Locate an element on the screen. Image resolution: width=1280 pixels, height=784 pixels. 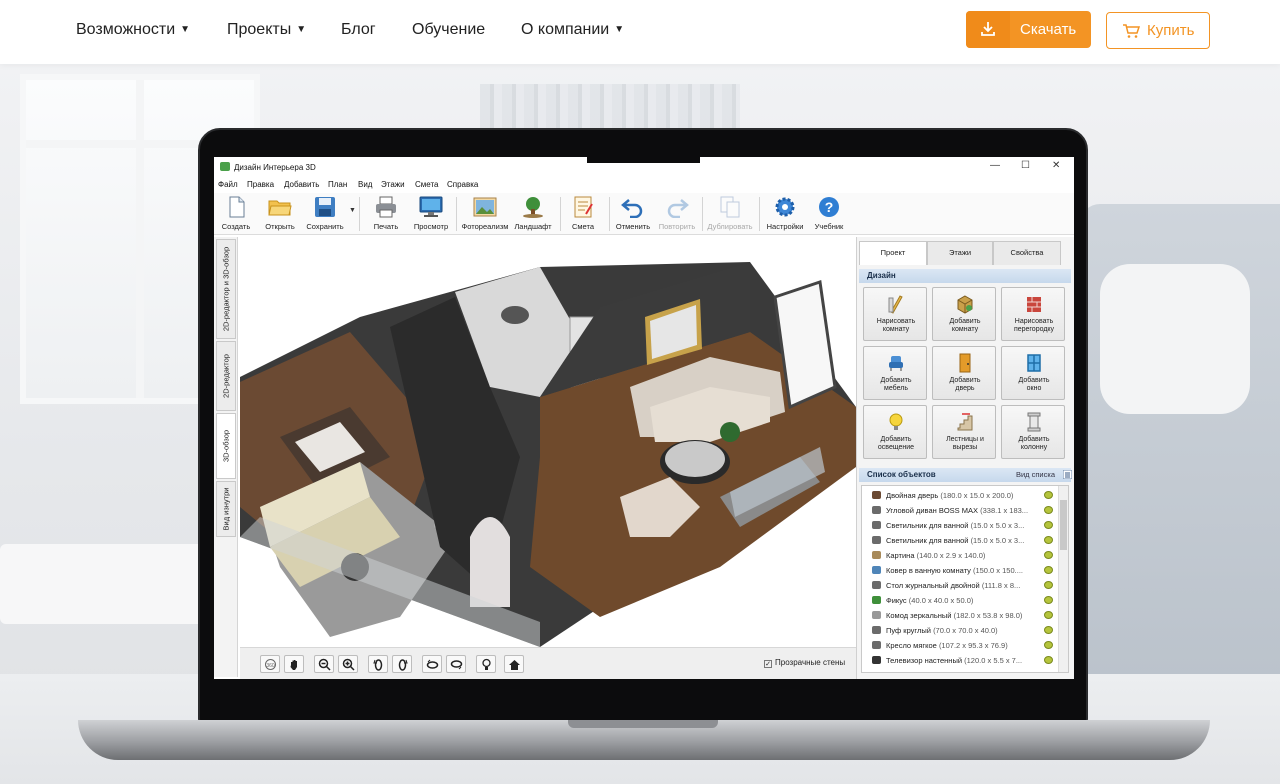
tilt-up-icon is located at coordinates (432, 664).